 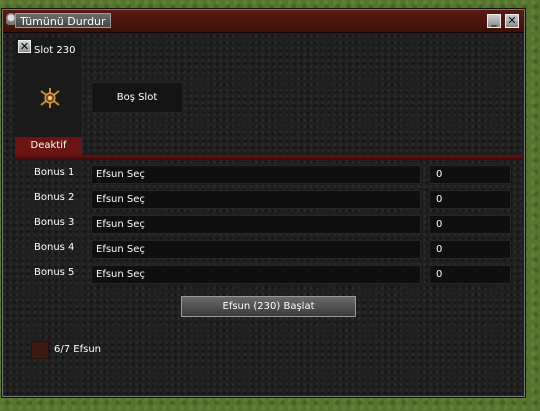 I want to click on efsun-select-1: Efsun Seç, so click(x=256, y=174).